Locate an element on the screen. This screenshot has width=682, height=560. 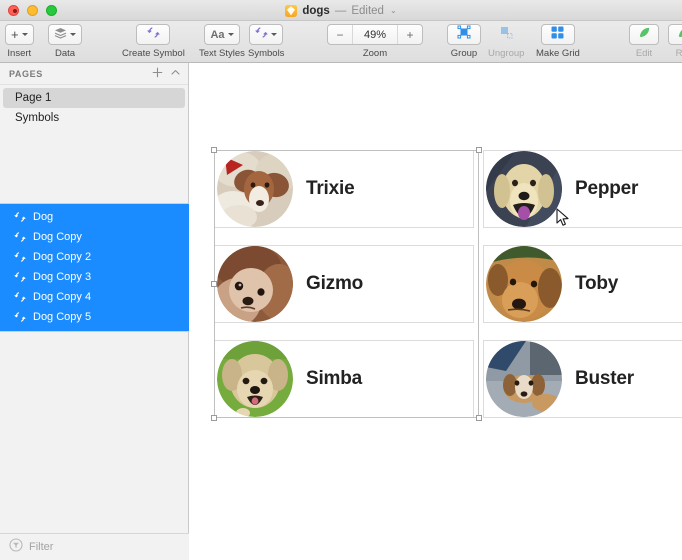
vector-edit-icon is located at coordinates (644, 35).